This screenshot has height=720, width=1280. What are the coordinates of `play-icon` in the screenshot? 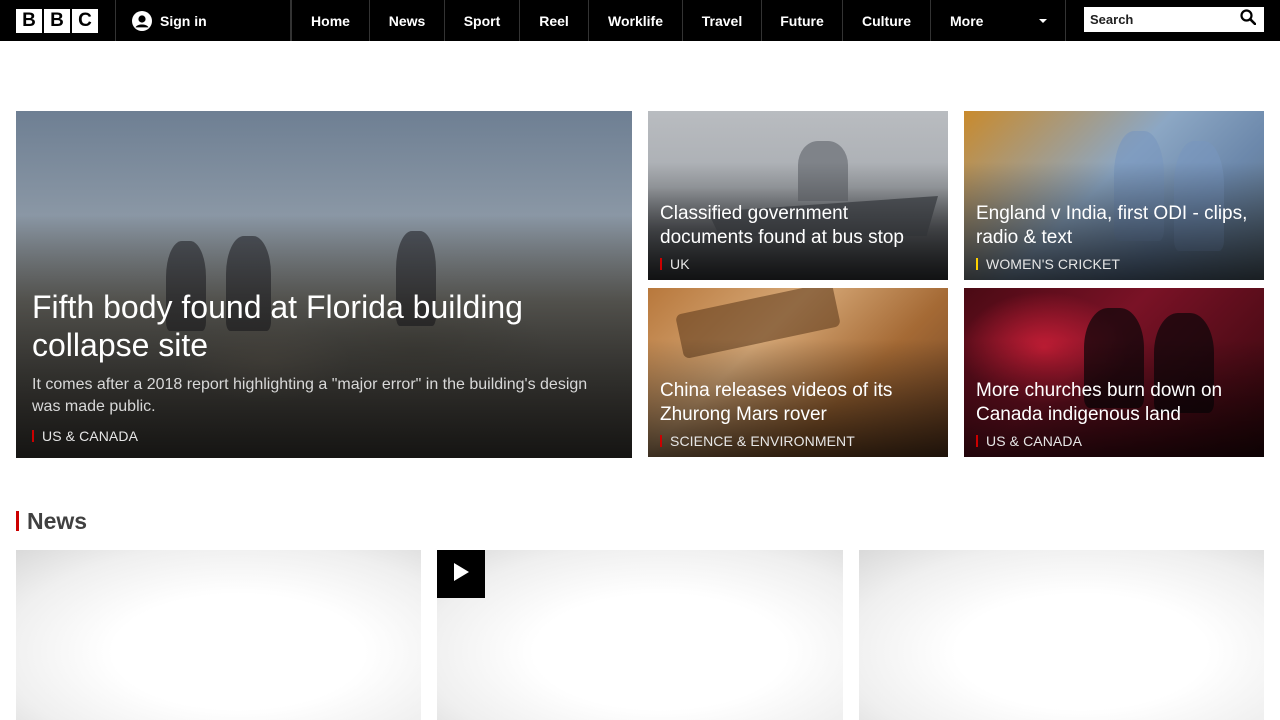 It's located at (461, 574).